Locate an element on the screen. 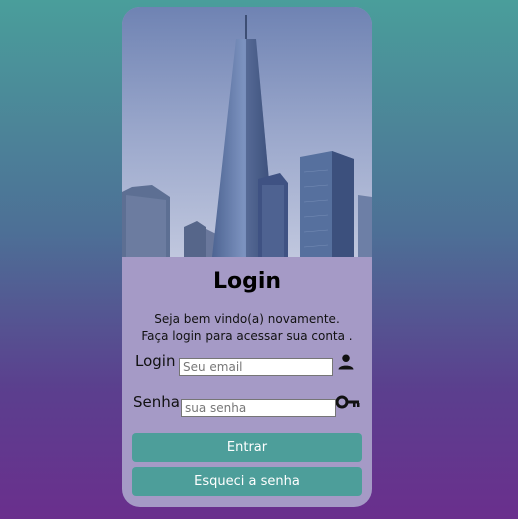 The width and height of the screenshot is (518, 519). page-title: Login is located at coordinates (247, 281).